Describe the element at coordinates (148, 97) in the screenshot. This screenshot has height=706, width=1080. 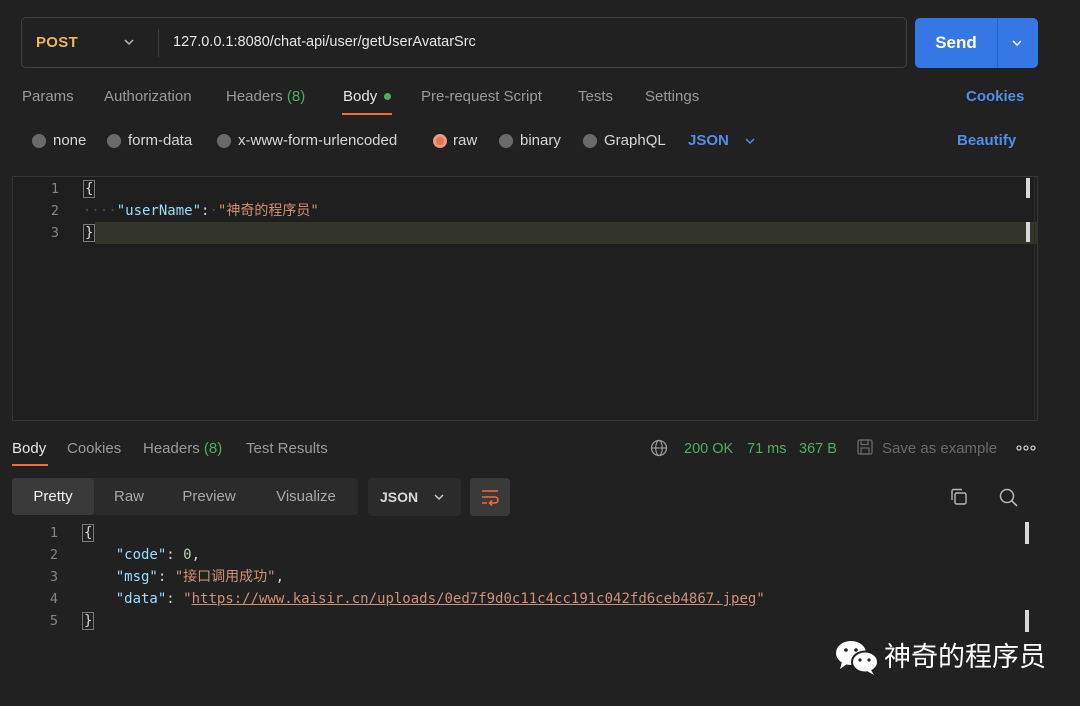
I see `tab-authorization: Authorization` at that location.